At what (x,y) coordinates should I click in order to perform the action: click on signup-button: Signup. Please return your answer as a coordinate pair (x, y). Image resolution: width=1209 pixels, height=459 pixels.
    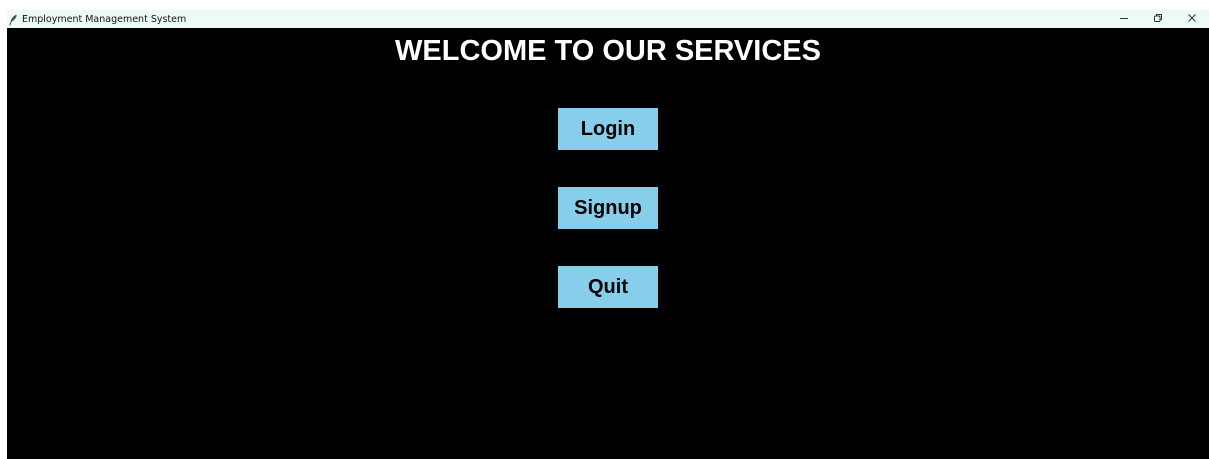
    Looking at the image, I should click on (608, 208).